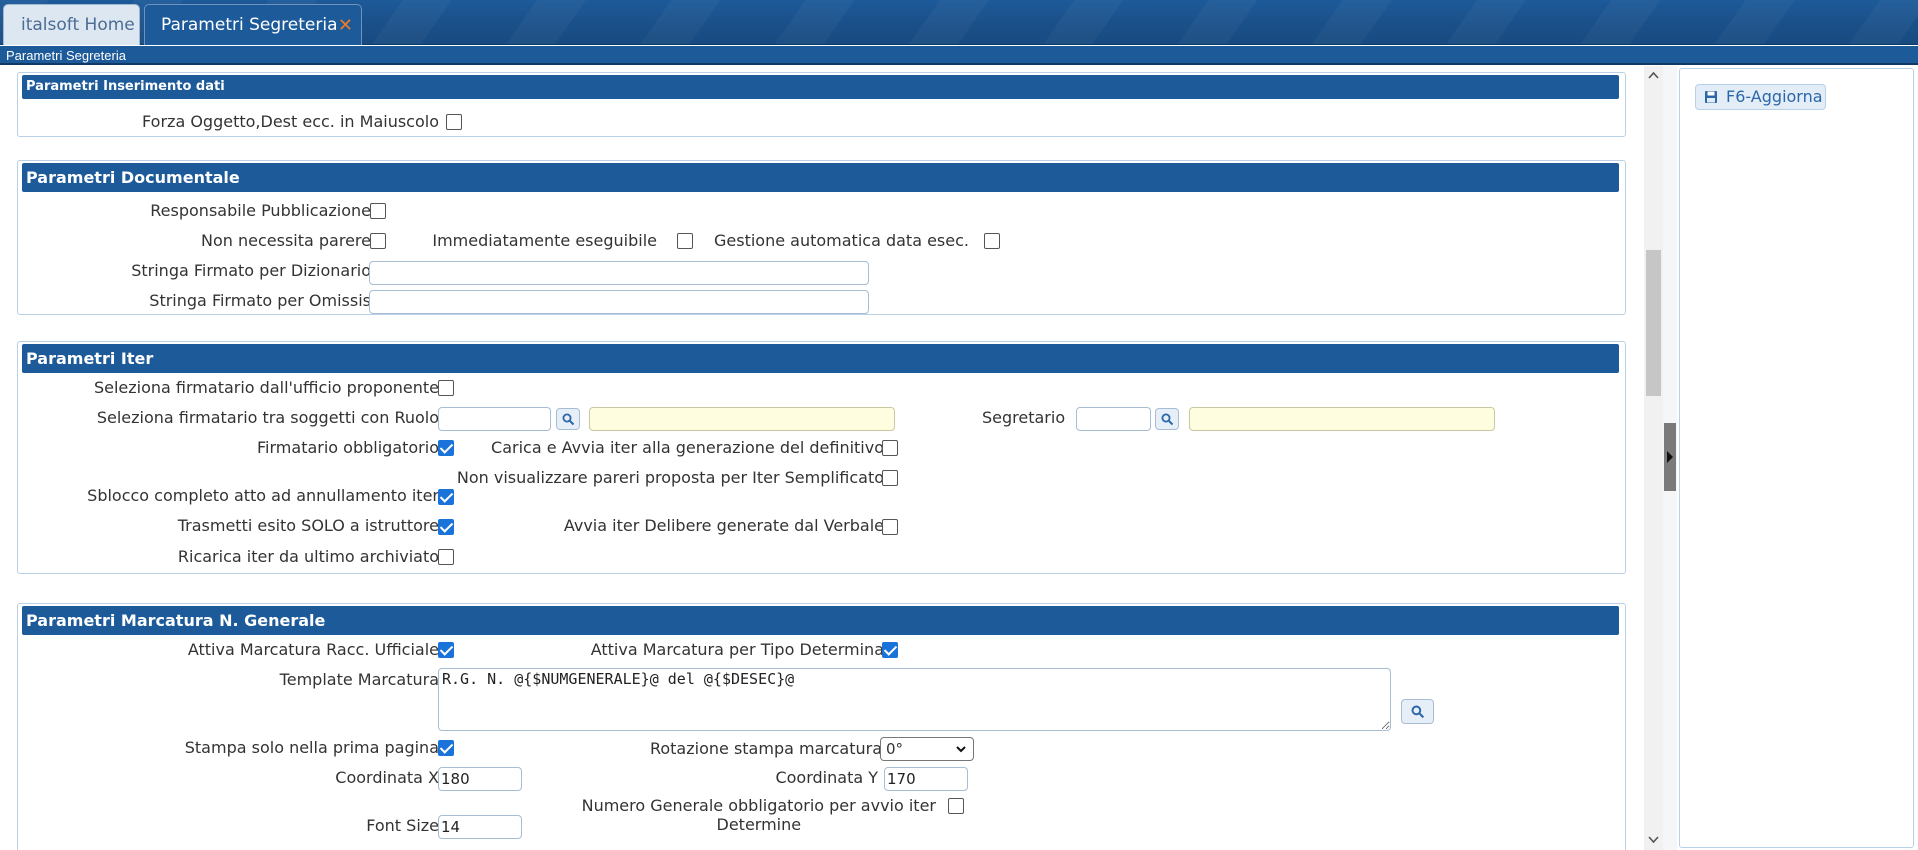  Describe the element at coordinates (723, 525) in the screenshot. I see `avvia-delibere-label: Avvia iter Delibere generate dal Verbale` at that location.